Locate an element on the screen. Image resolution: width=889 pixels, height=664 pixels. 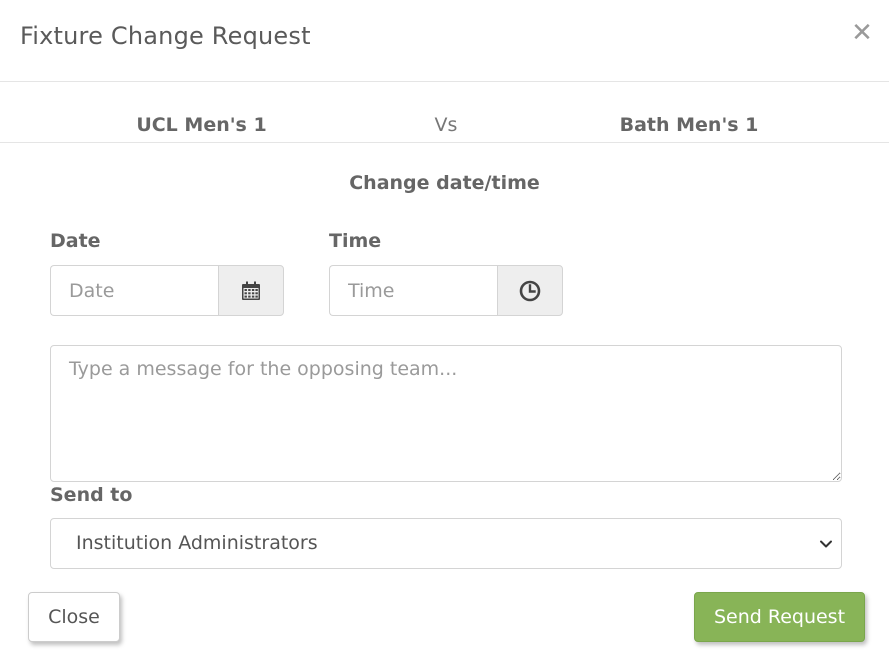
date-input-group is located at coordinates (167, 290).